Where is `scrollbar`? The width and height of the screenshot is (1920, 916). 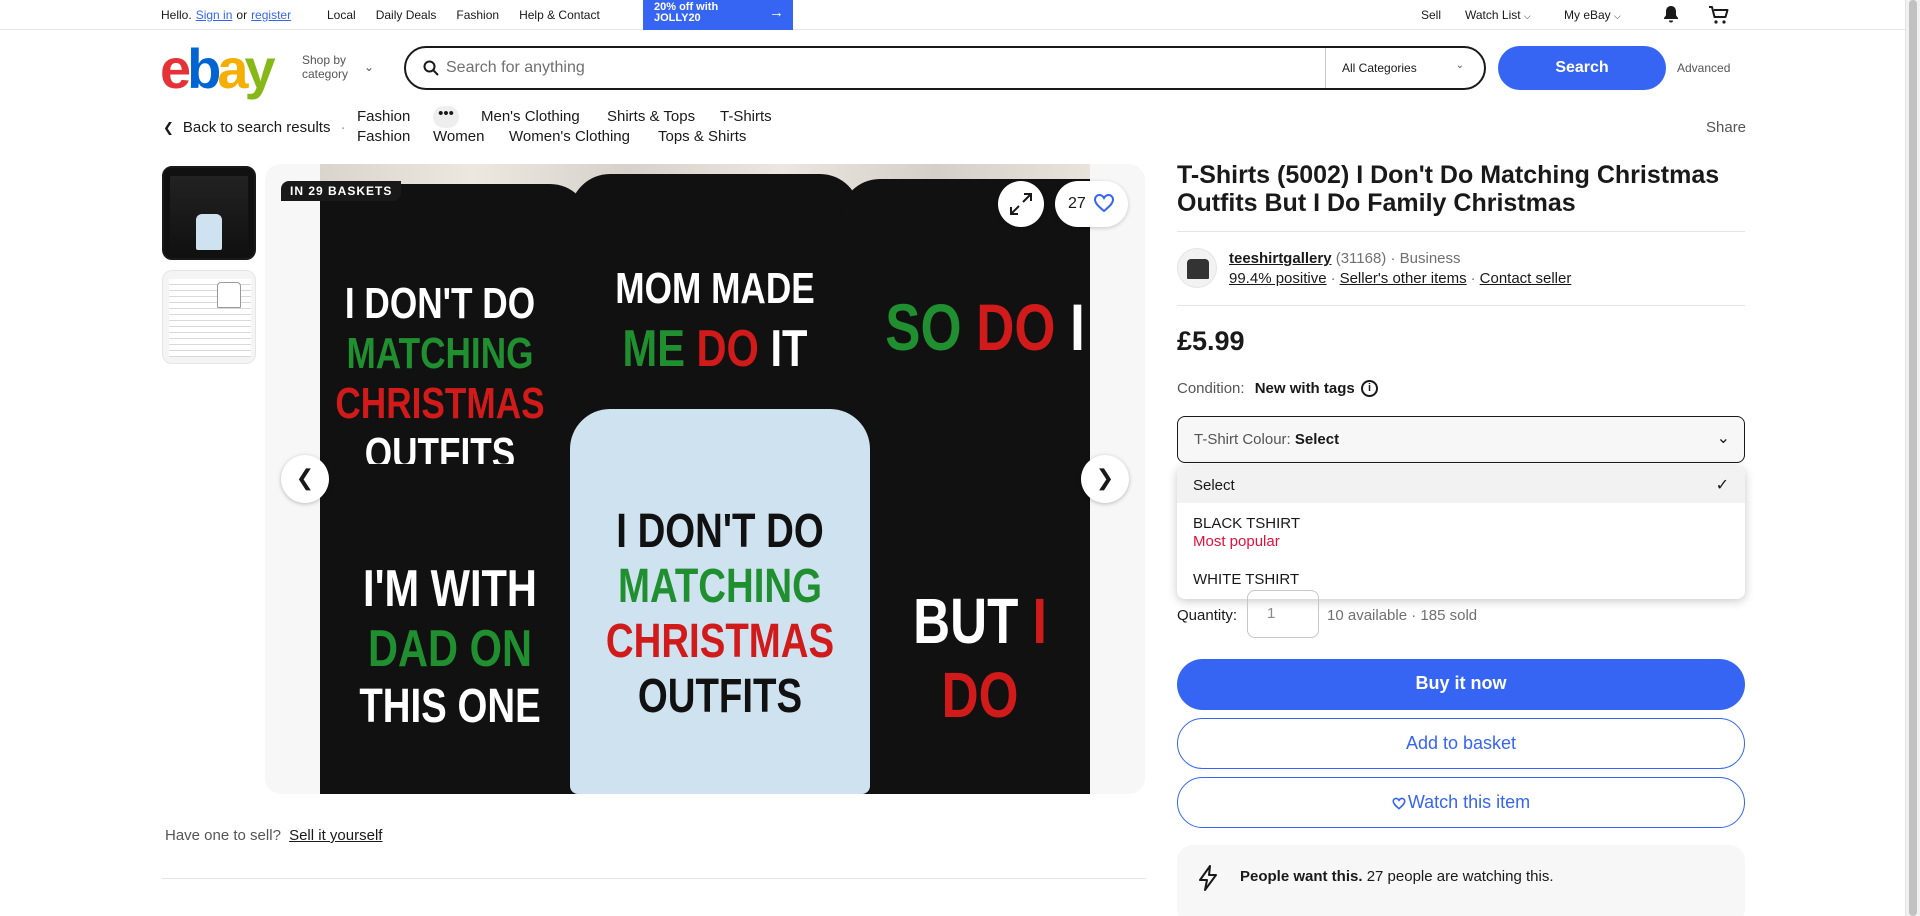 scrollbar is located at coordinates (1912, 458).